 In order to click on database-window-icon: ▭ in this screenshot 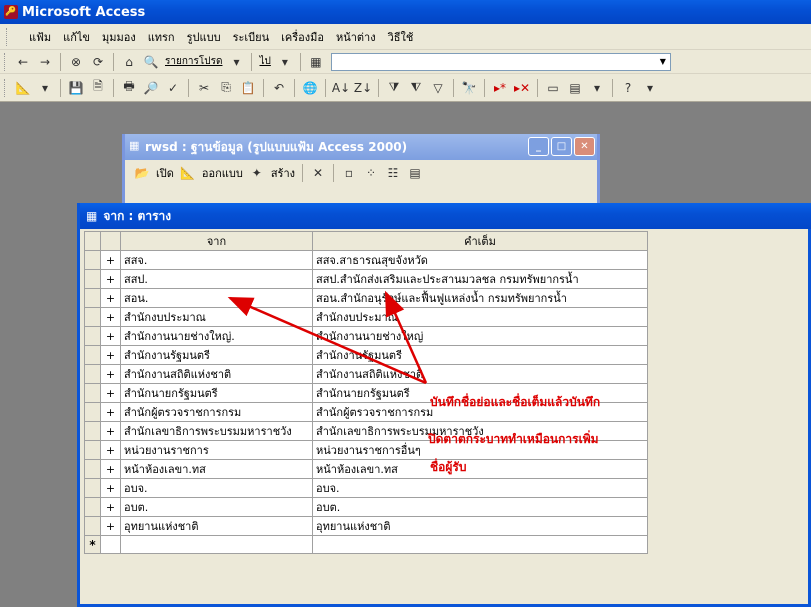, I will do `click(553, 88)`.